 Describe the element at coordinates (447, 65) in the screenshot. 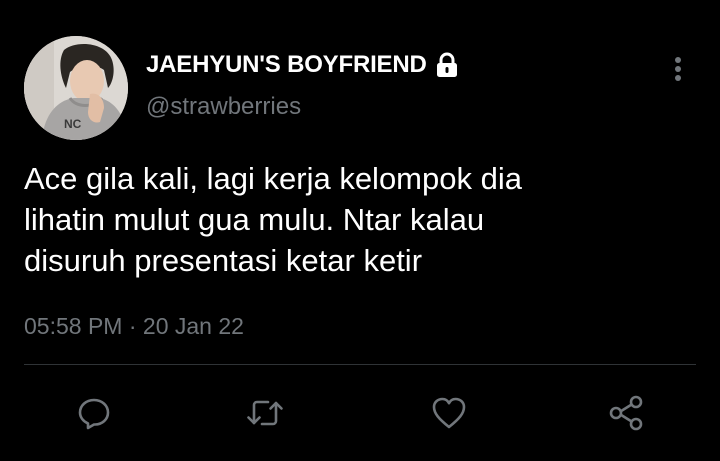

I see `lock-icon` at that location.